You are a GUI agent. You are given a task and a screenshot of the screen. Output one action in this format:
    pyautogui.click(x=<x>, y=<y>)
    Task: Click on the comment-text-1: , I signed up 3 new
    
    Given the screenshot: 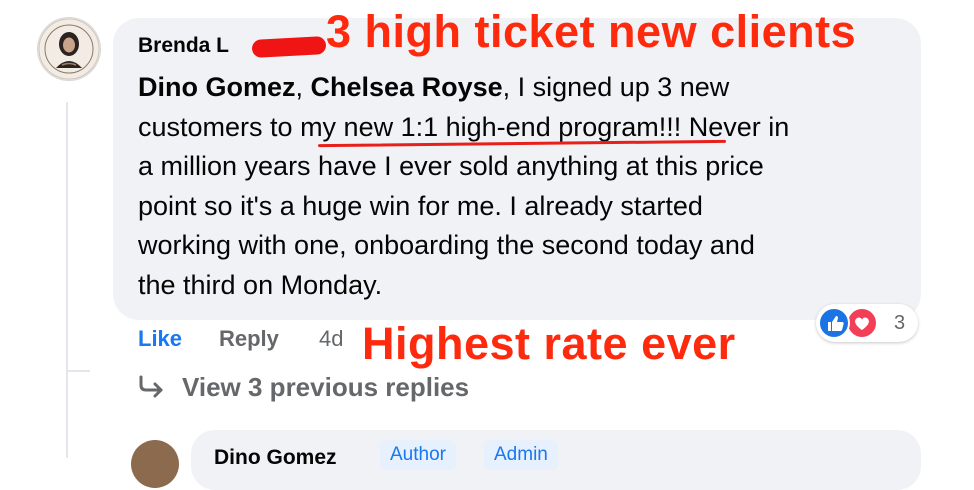 What is the action you would take?
    pyautogui.click(x=616, y=87)
    